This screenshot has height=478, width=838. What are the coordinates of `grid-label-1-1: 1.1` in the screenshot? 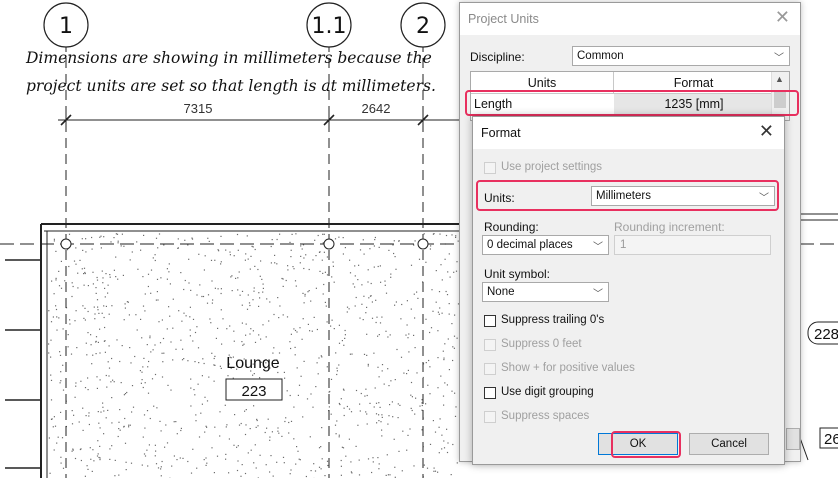 It's located at (329, 26).